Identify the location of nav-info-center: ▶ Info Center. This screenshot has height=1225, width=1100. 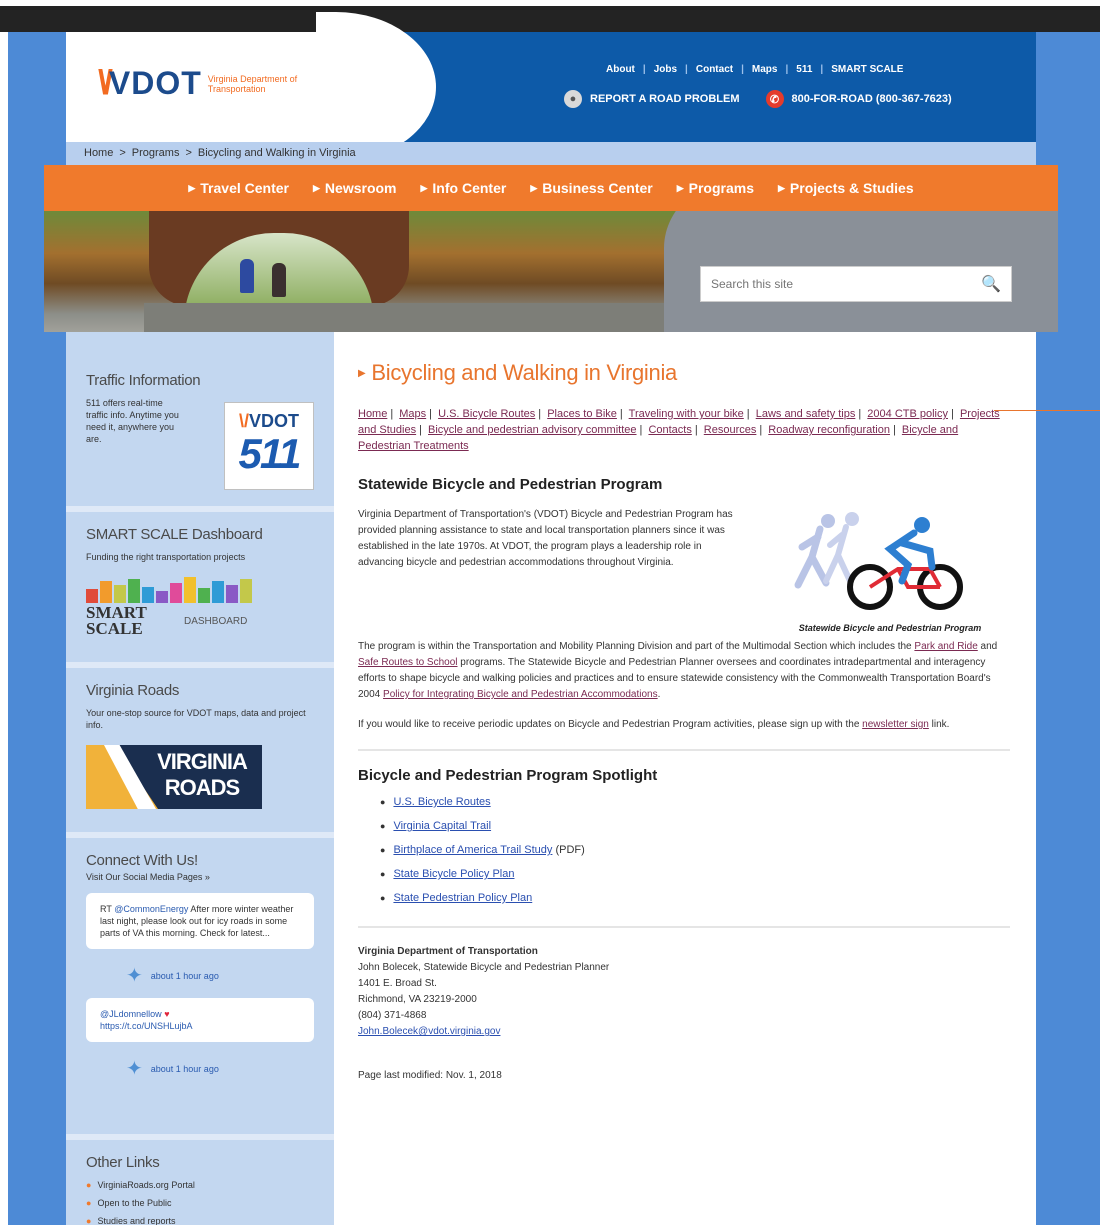
(464, 188).